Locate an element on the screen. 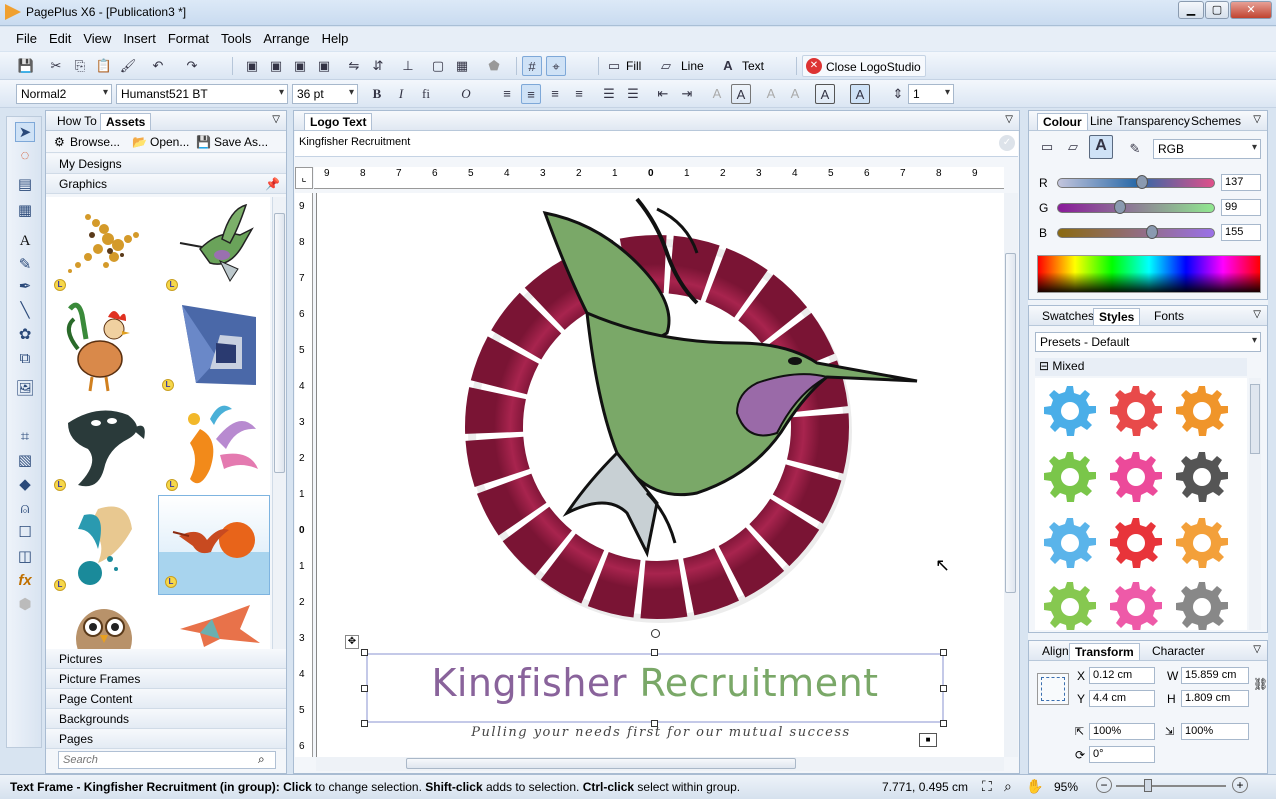  category-graphics: Graphics 📌 is located at coordinates (166, 184).